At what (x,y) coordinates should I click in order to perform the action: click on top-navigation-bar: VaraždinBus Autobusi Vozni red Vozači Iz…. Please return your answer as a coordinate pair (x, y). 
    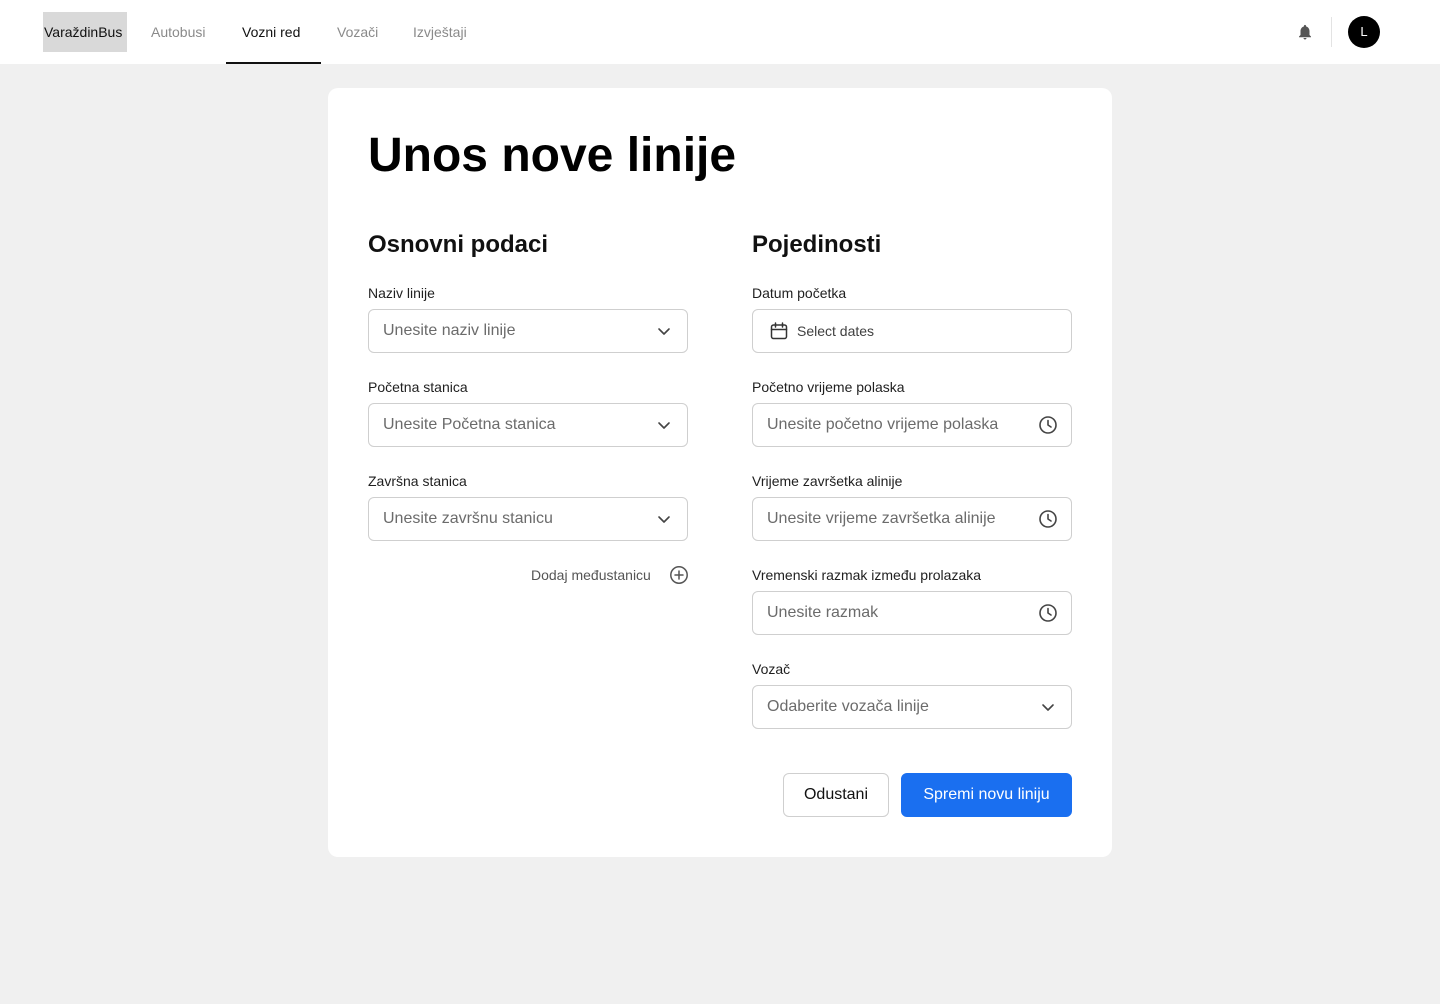
    Looking at the image, I should click on (720, 32).